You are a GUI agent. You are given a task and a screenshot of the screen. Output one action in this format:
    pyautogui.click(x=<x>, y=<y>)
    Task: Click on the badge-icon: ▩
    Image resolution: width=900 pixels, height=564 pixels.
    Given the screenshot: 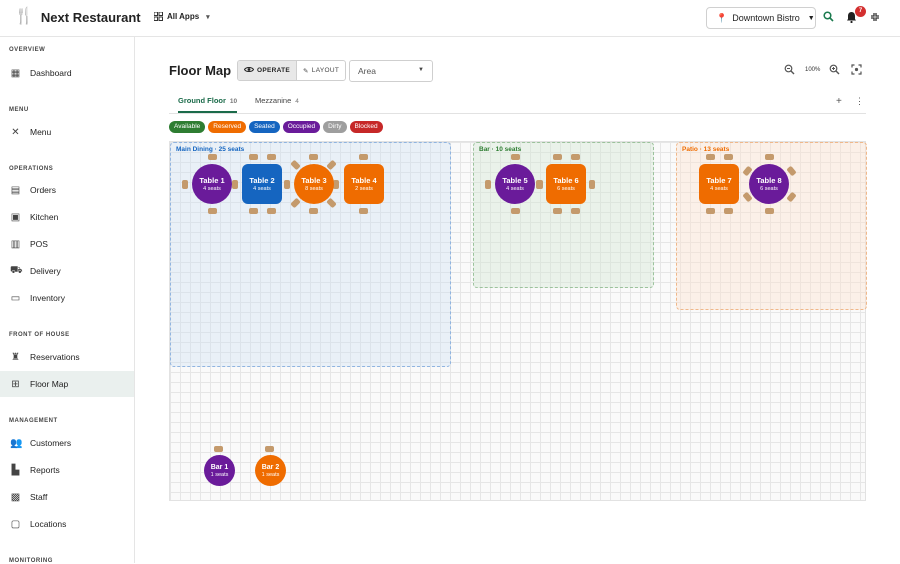 What is the action you would take?
    pyautogui.click(x=15, y=497)
    